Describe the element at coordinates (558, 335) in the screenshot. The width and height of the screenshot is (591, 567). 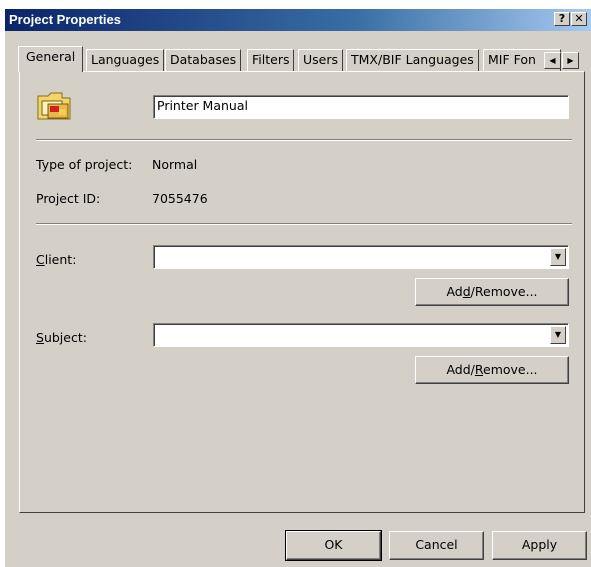
I see `subject-dropdown-arrow-icon: ▼` at that location.